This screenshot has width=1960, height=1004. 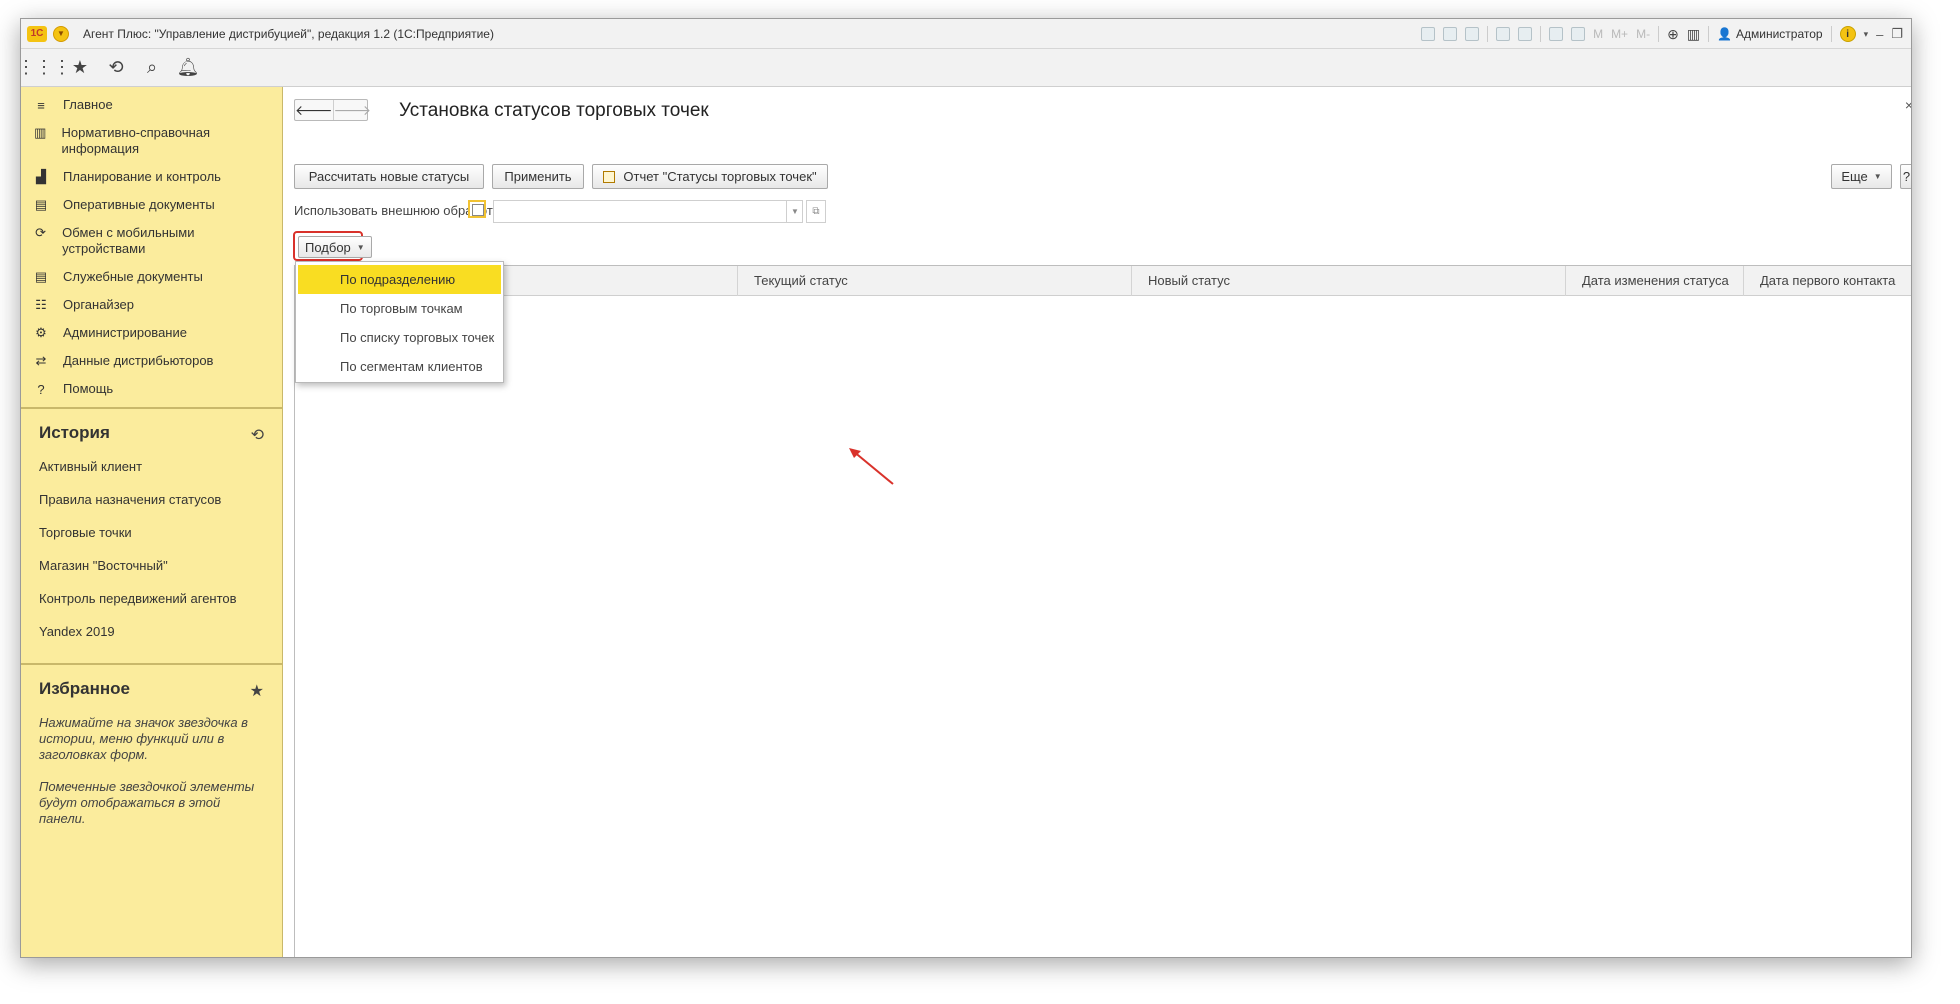 I want to click on forward-arrow-icon: 🡒, so click(x=353, y=110).